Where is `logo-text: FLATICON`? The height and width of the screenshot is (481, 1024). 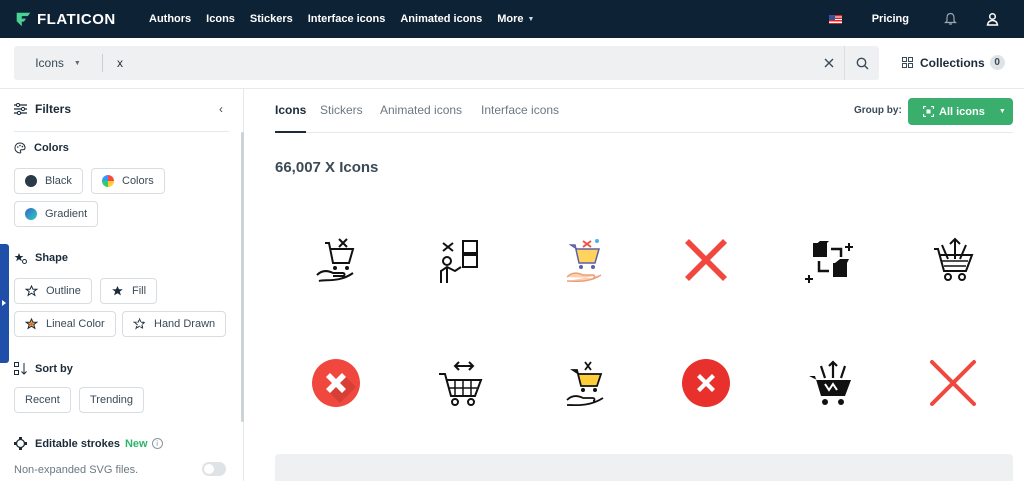 logo-text: FLATICON is located at coordinates (76, 19).